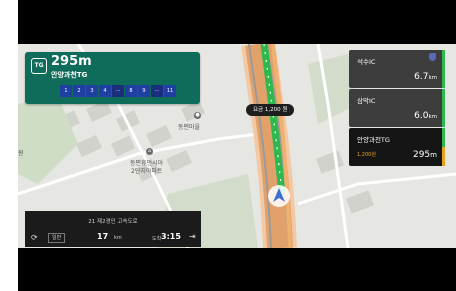 This screenshot has width=456, height=291. I want to click on upcoming-name: 안양과천TG, so click(373, 140).